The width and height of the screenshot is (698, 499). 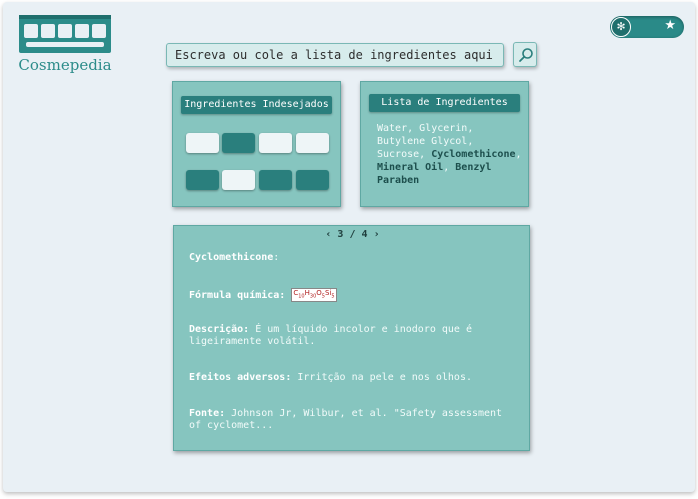 I want to click on adverse-effects-text: Irritção na pele e nos olhos., so click(x=384, y=377).